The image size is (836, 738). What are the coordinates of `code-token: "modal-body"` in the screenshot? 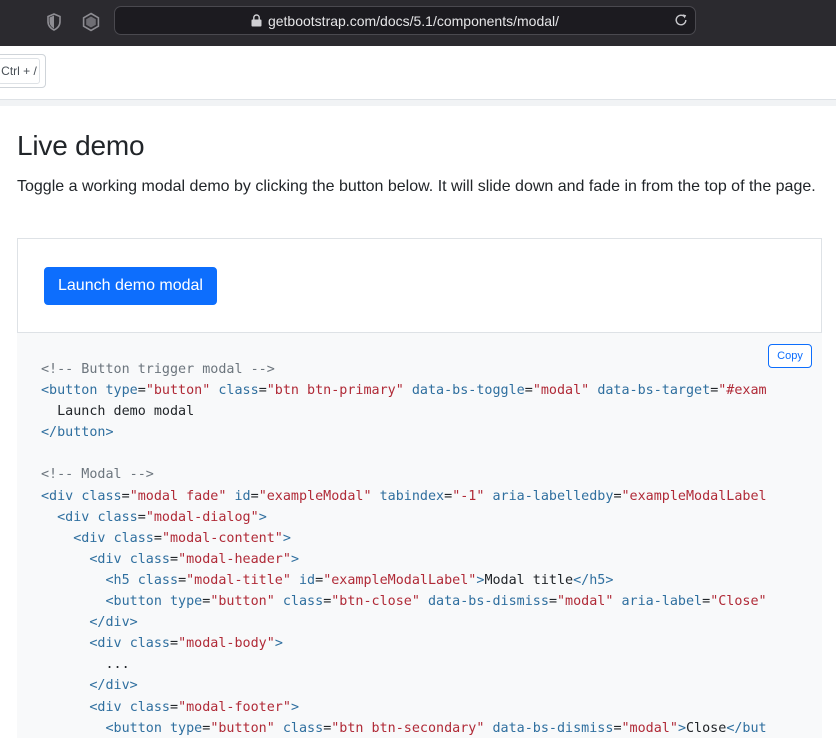 It's located at (226, 644).